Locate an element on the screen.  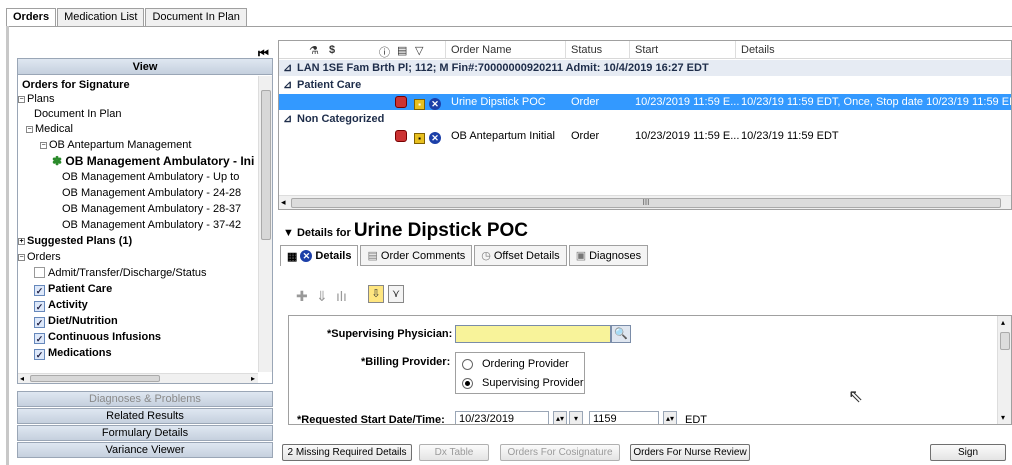
search-icon: 🔍 is located at coordinates (621, 334).